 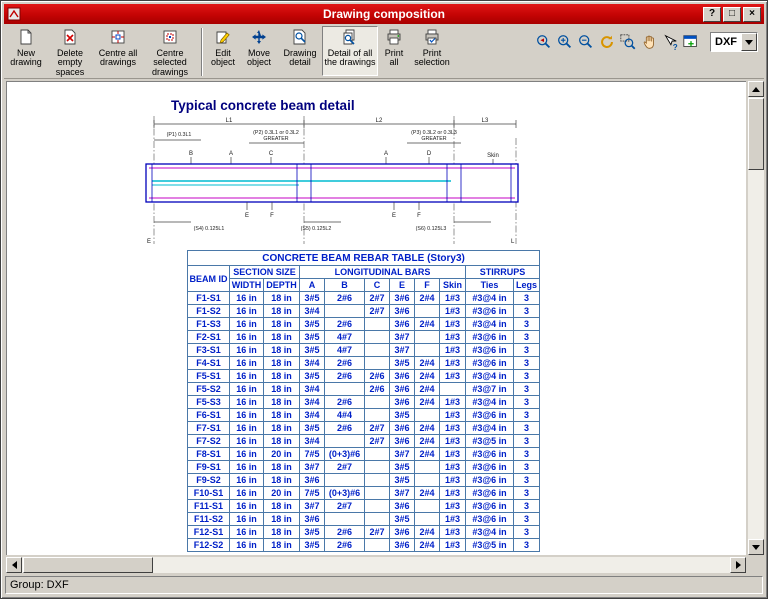 I want to click on scroll-down-button, so click(x=756, y=547).